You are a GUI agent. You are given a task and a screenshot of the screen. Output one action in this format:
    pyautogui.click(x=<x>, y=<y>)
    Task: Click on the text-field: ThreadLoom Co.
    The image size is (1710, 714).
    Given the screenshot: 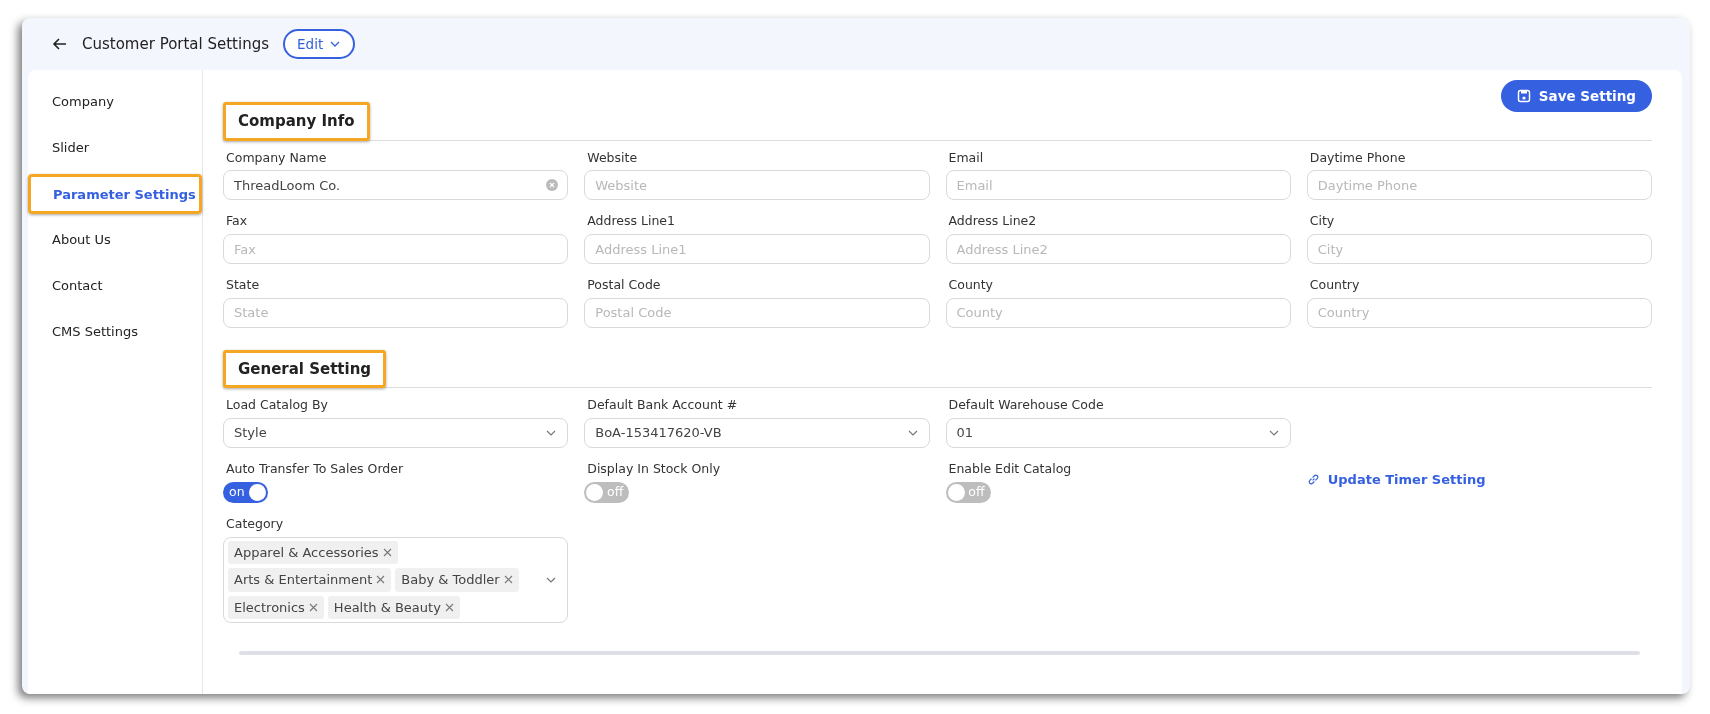 What is the action you would take?
    pyautogui.click(x=396, y=185)
    